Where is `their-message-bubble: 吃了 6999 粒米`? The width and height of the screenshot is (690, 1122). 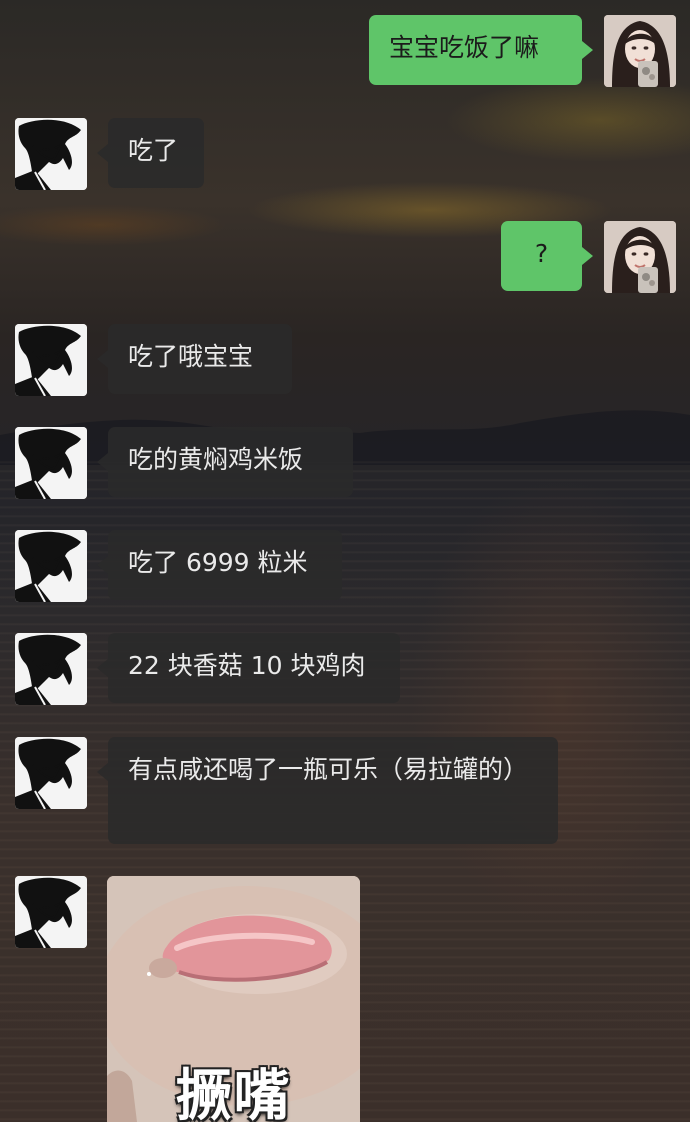 their-message-bubble: 吃了 6999 粒米 is located at coordinates (219, 565).